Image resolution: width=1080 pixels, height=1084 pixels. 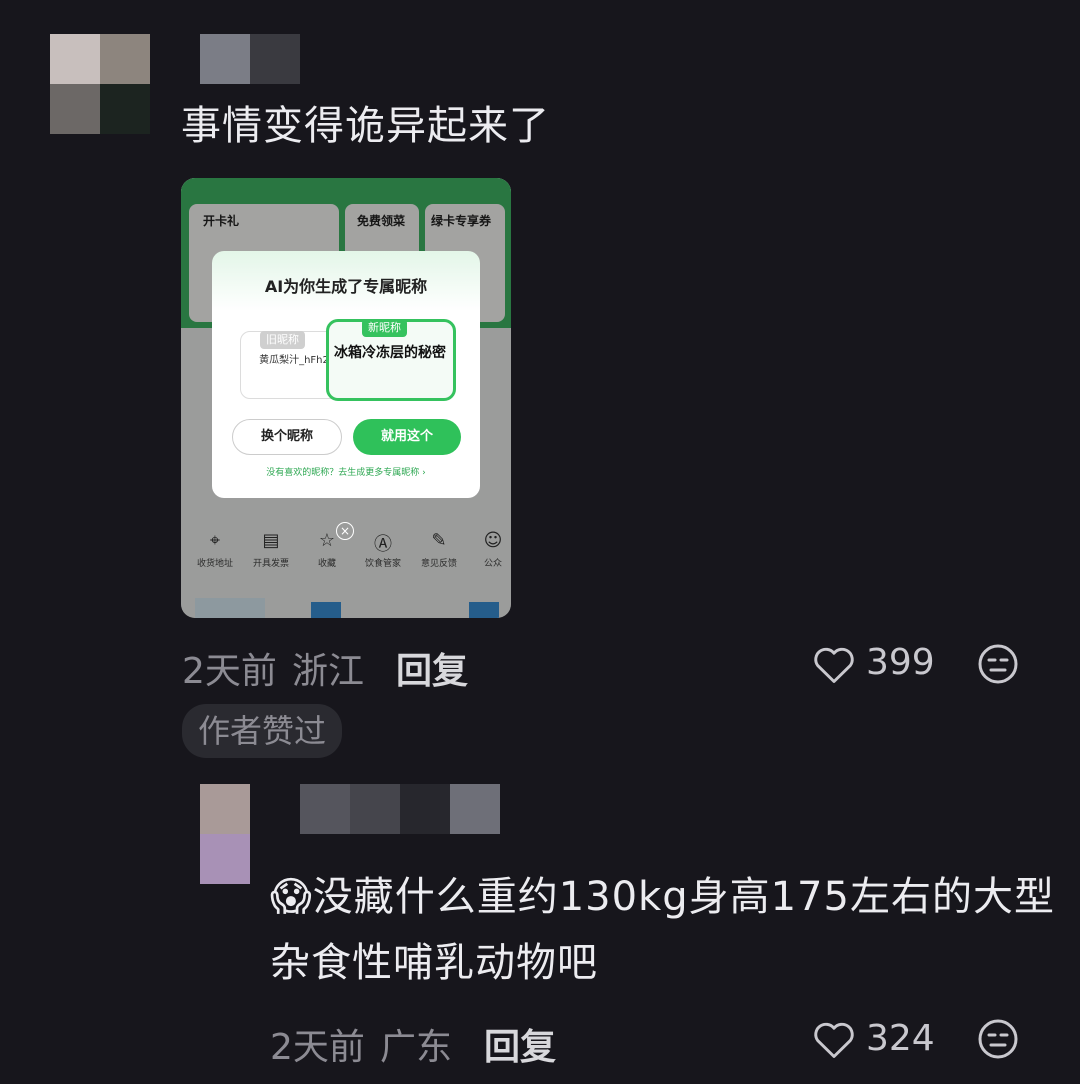 I want to click on comment2-like-button, so click(x=834, y=1040).